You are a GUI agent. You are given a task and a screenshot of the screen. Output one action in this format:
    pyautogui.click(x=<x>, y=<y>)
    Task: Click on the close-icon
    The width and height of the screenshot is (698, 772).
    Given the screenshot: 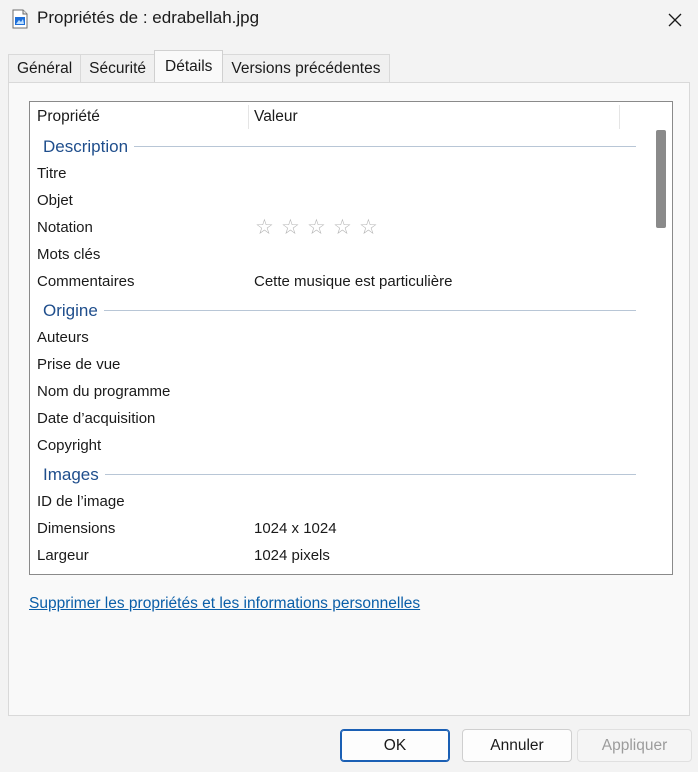 What is the action you would take?
    pyautogui.click(x=675, y=20)
    